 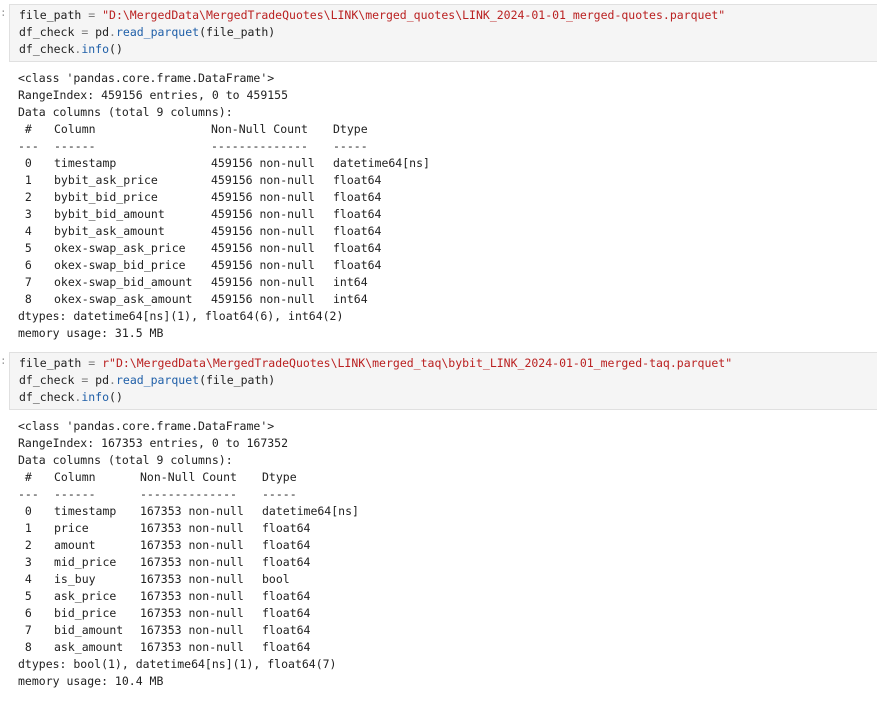 What do you see at coordinates (448, 49) in the screenshot?
I see `code-line-3: df_check.info()` at bounding box center [448, 49].